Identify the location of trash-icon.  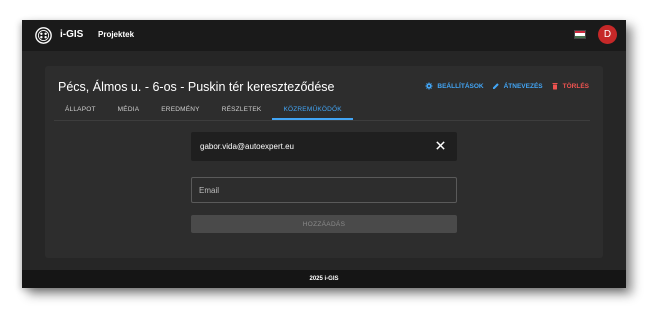
(555, 86).